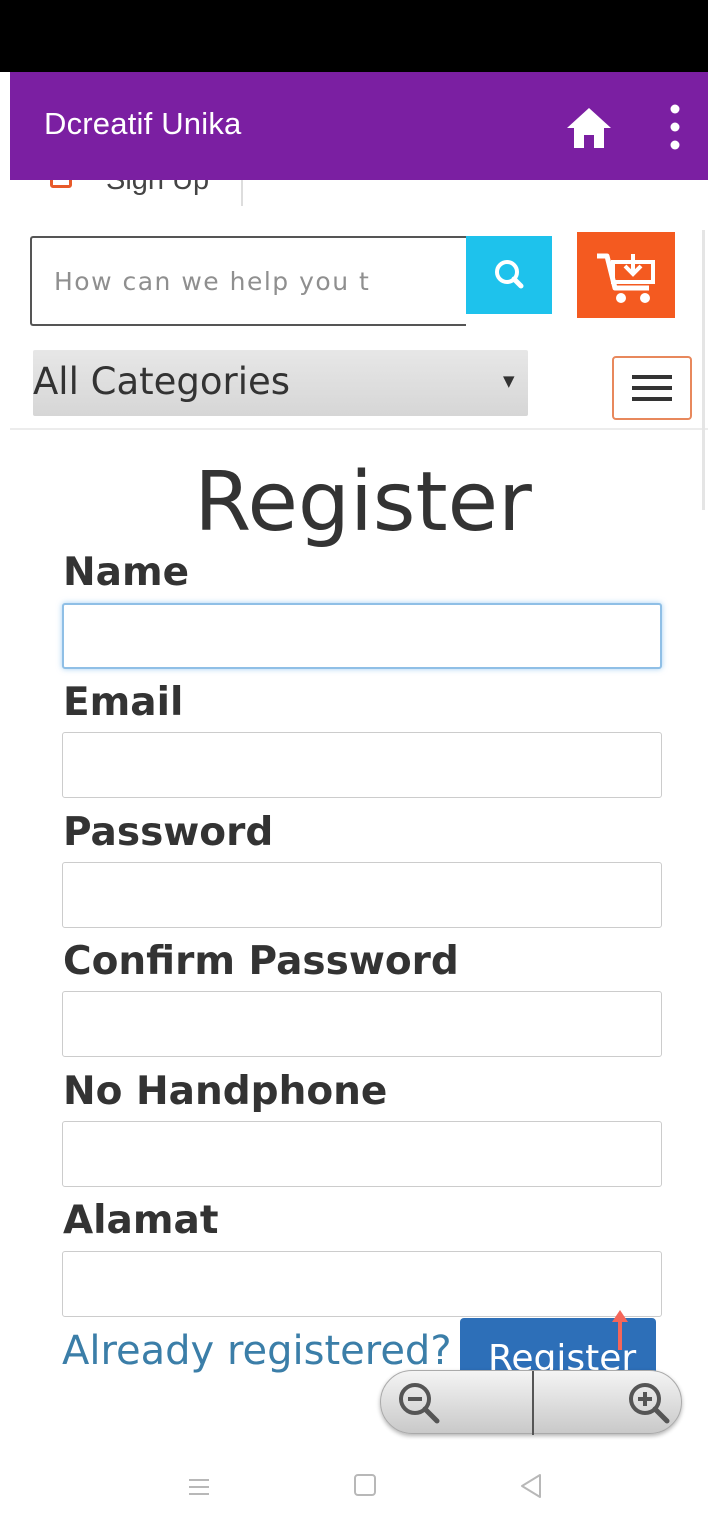 Image resolution: width=708 pixels, height=1515 pixels. What do you see at coordinates (143, 123) in the screenshot?
I see `app-title: Dcreatif Unika` at bounding box center [143, 123].